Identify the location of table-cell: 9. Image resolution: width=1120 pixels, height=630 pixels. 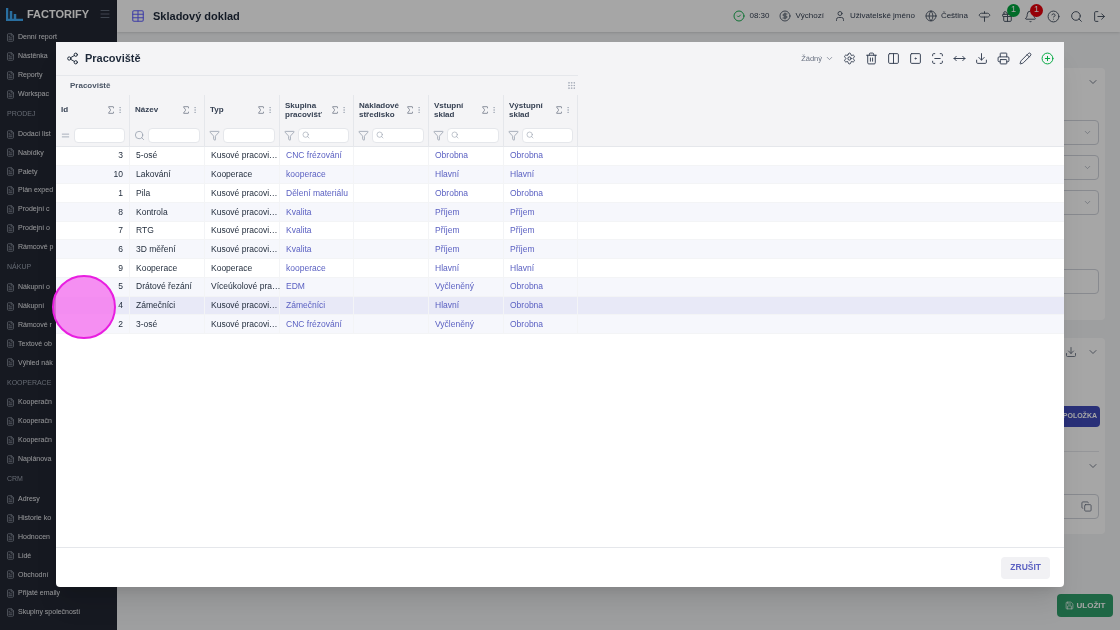
(120, 268).